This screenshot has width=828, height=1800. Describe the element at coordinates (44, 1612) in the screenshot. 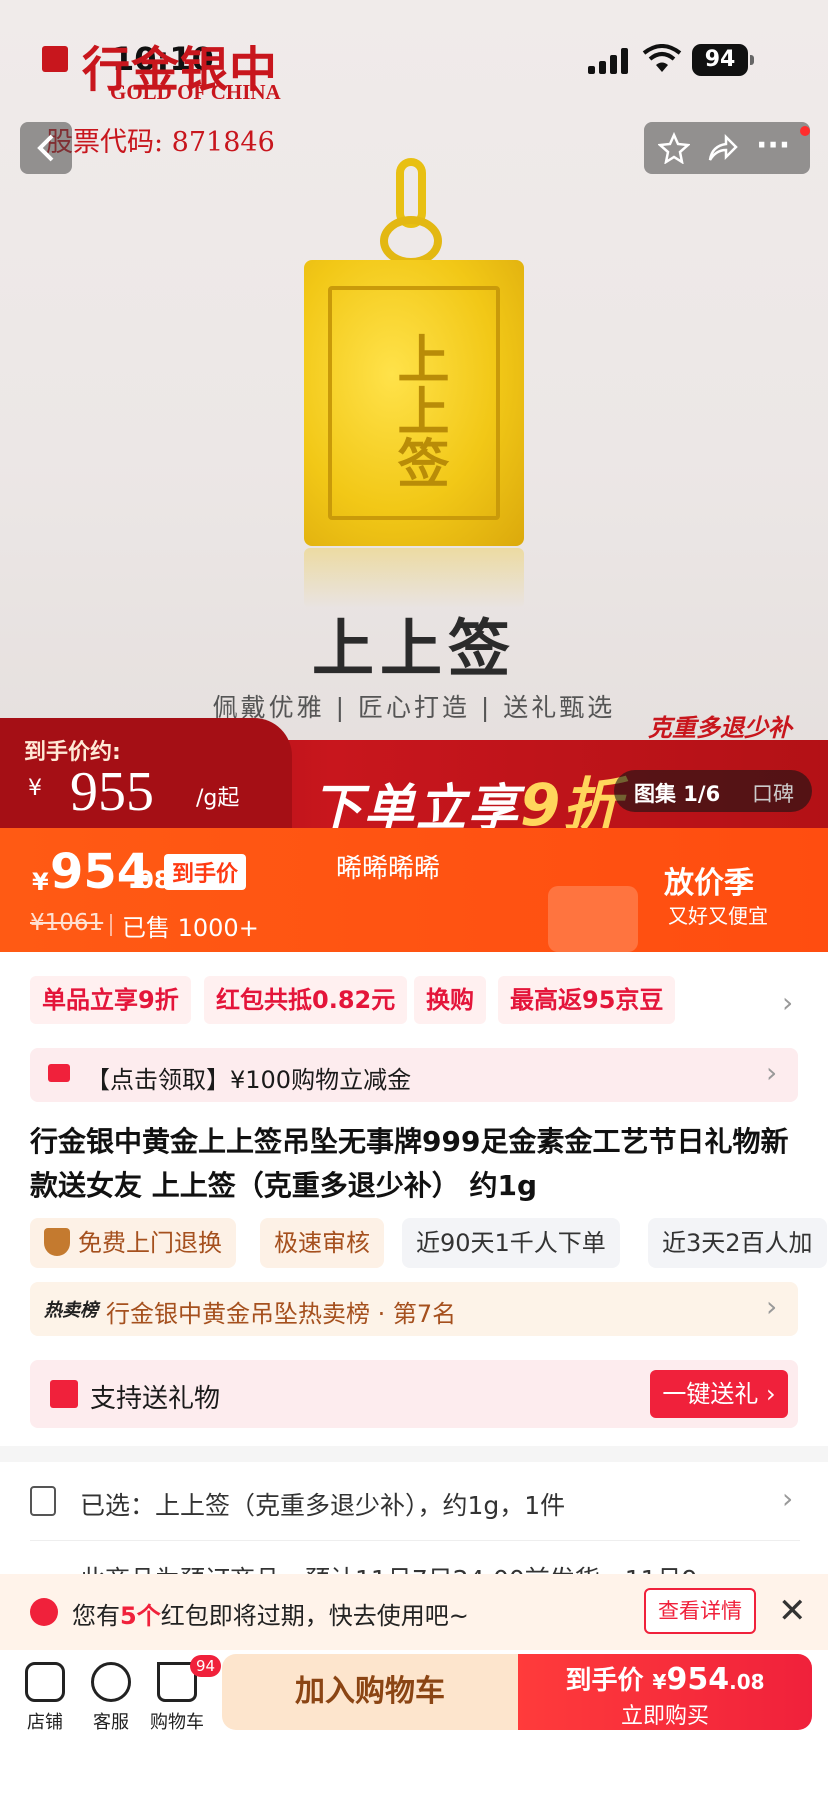

I see `clock-alert-icon` at that location.